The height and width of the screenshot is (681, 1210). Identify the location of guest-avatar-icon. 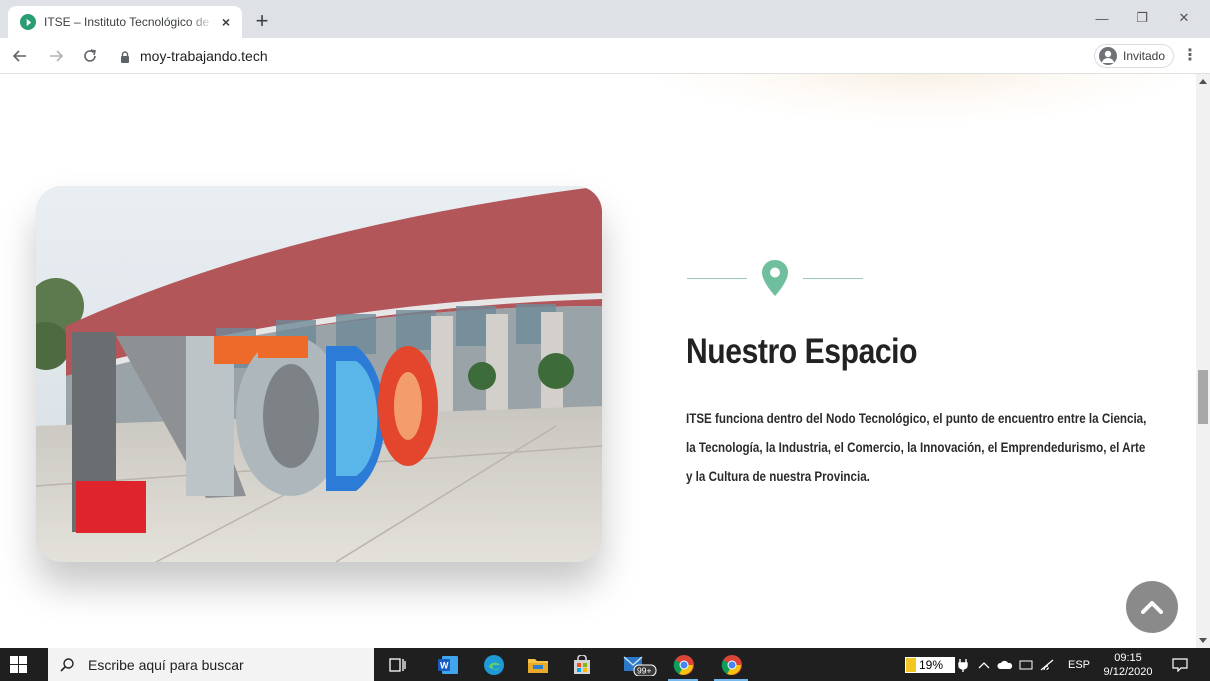
(1108, 56).